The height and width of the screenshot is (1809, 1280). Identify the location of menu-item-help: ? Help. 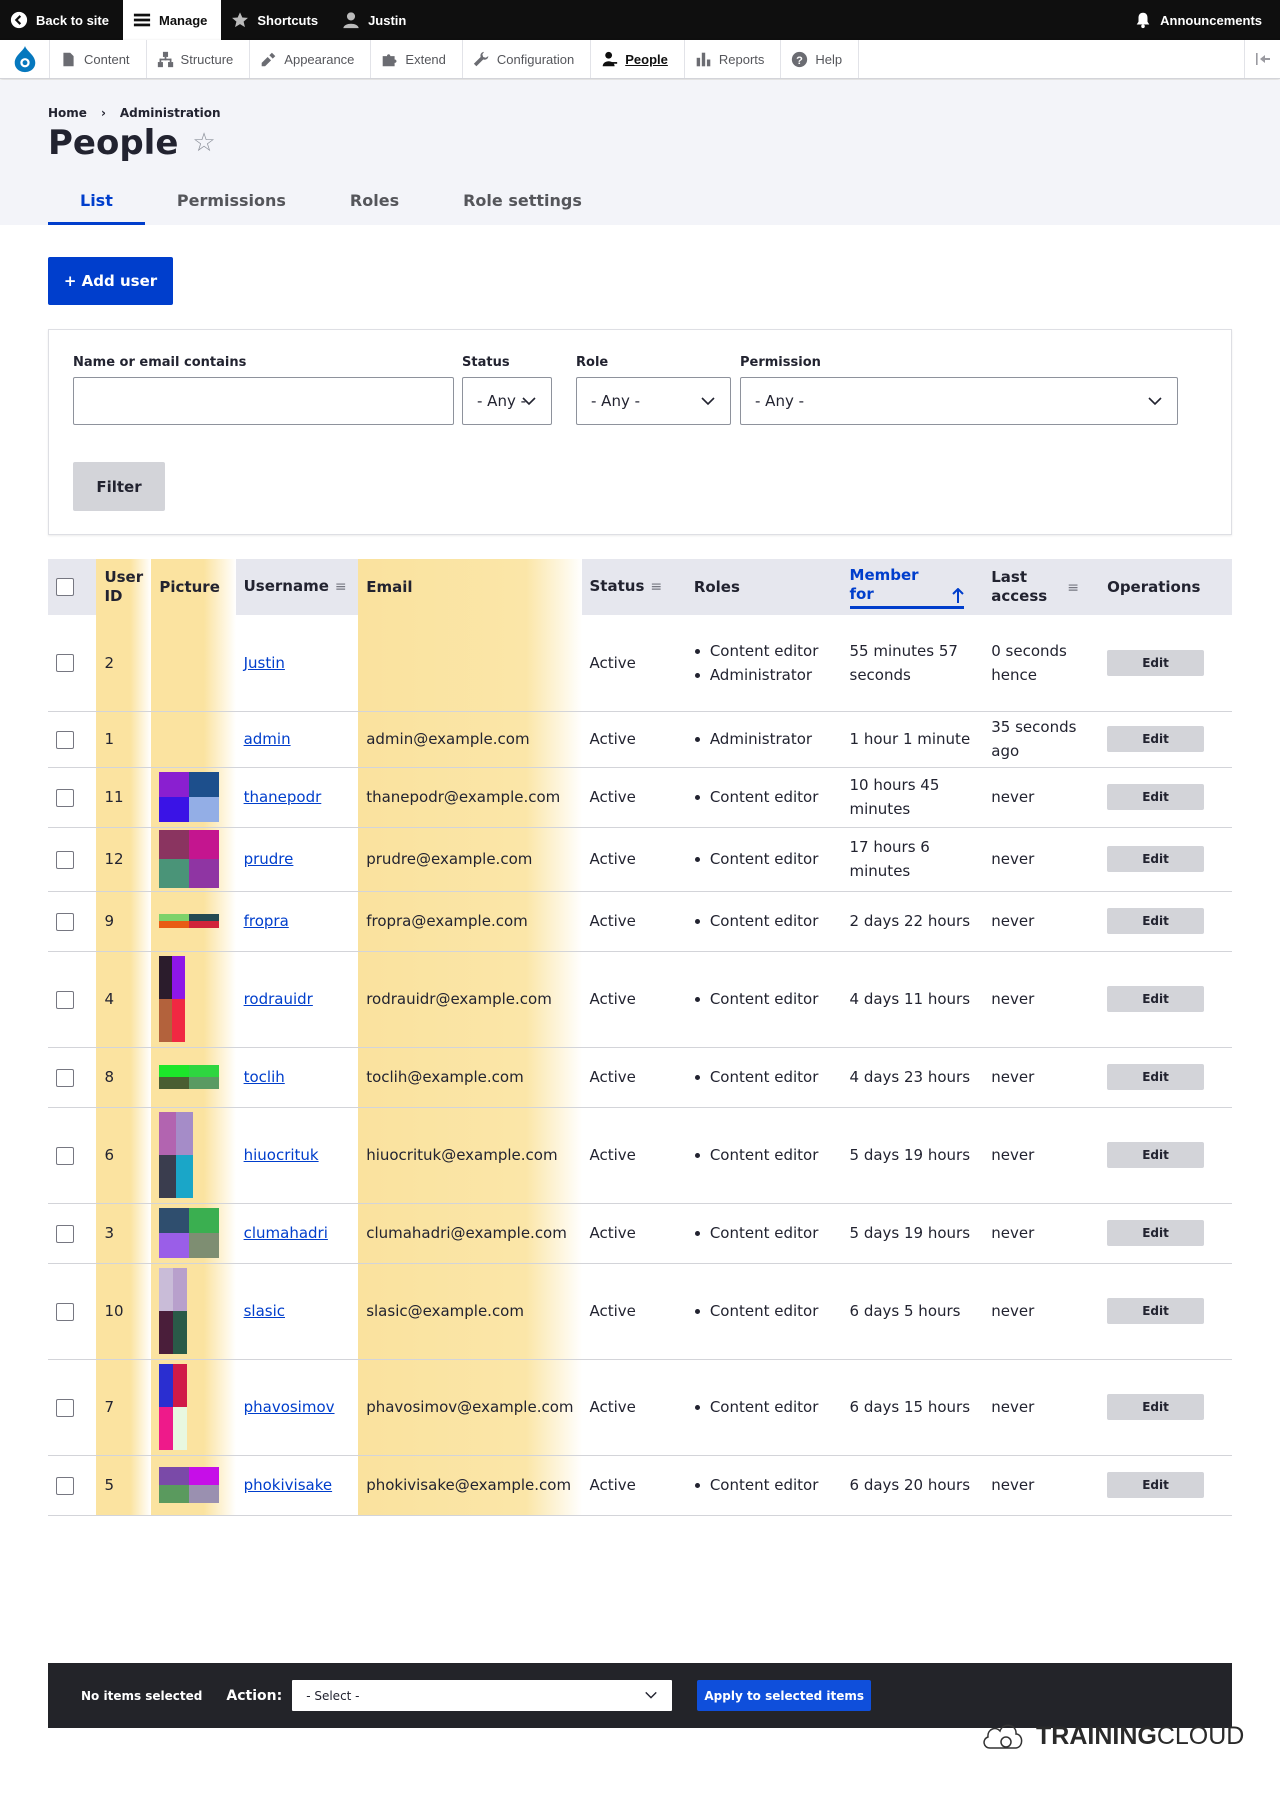
(820, 59).